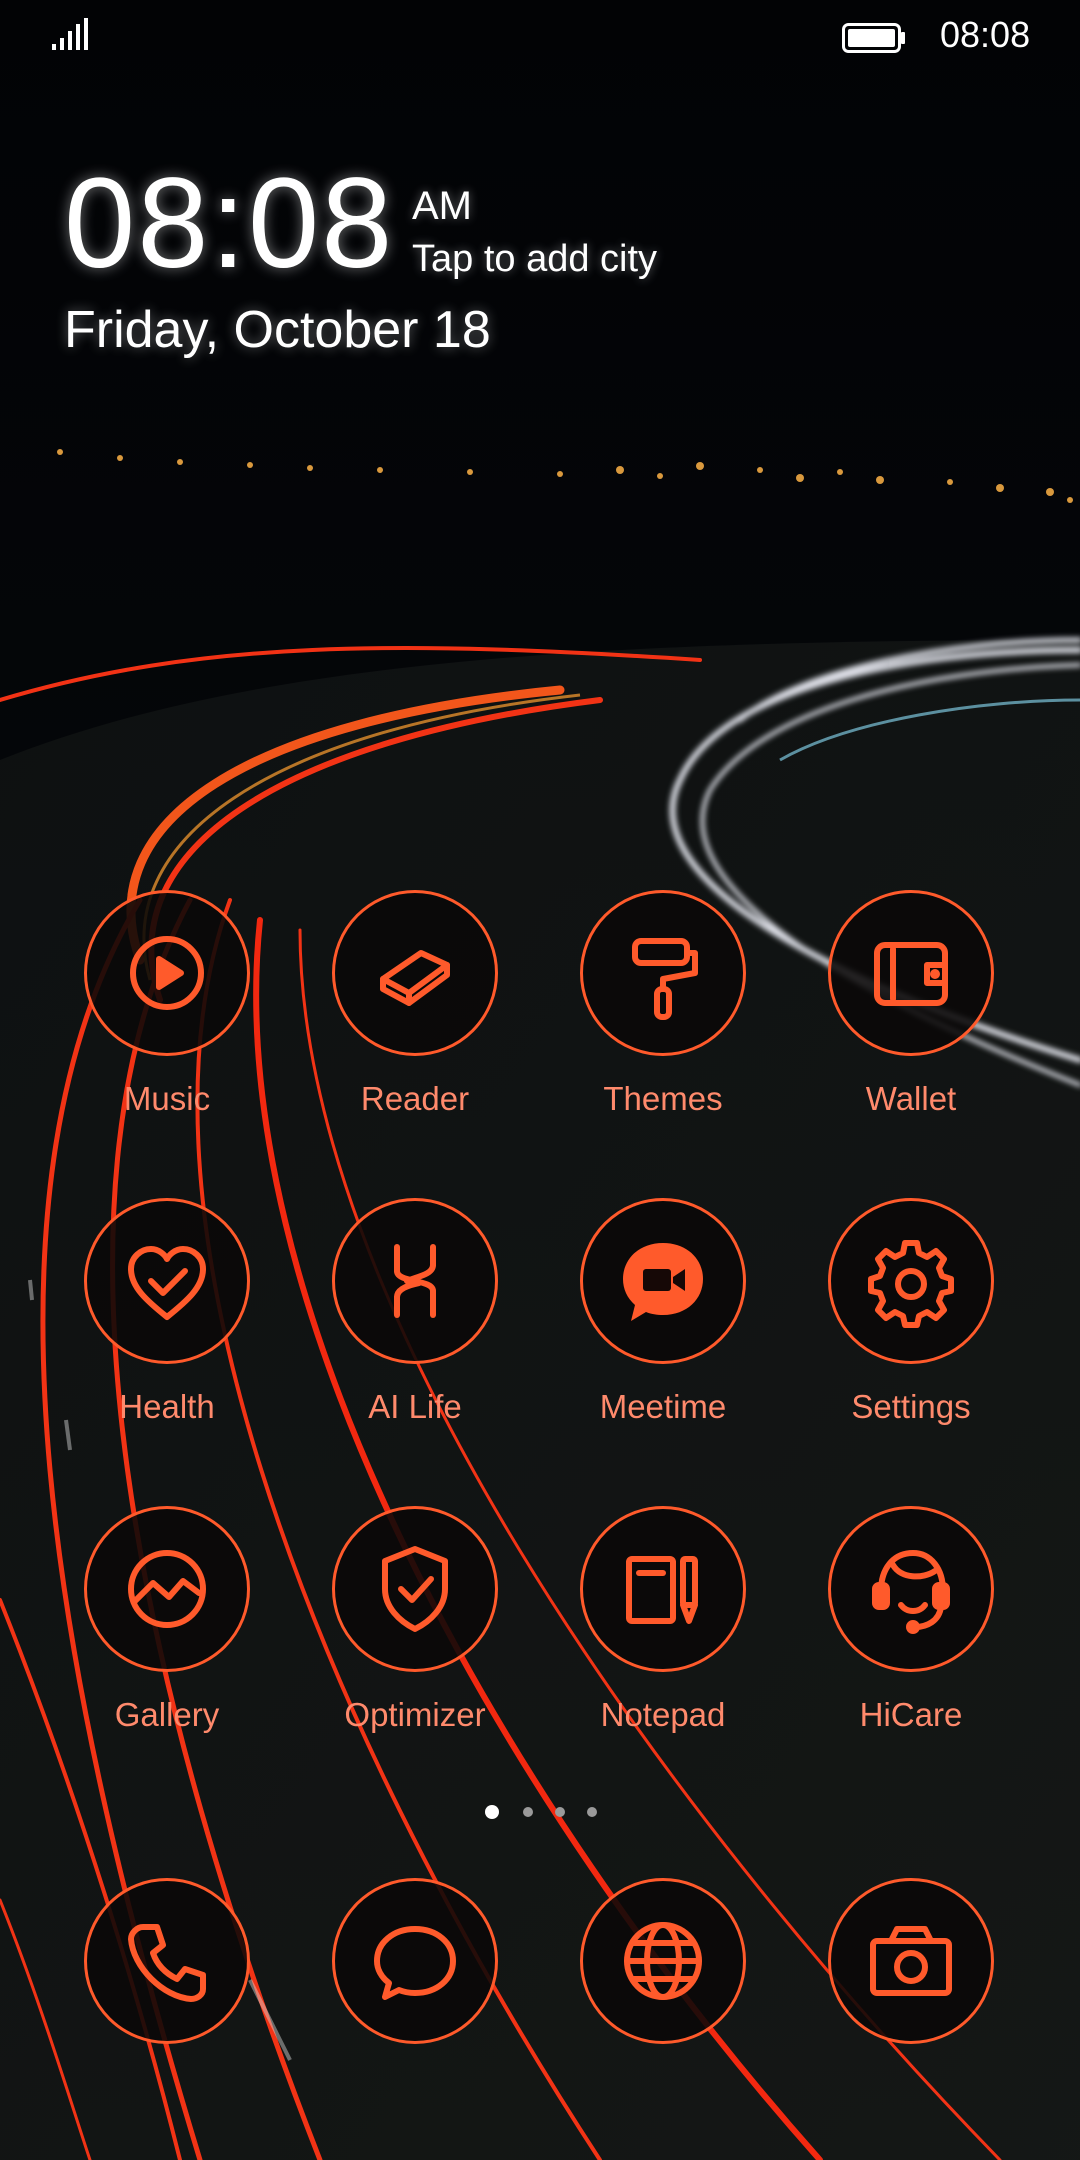 This screenshot has height=2160, width=1080. What do you see at coordinates (540, 37) in the screenshot?
I see `status-bar: 08:08` at bounding box center [540, 37].